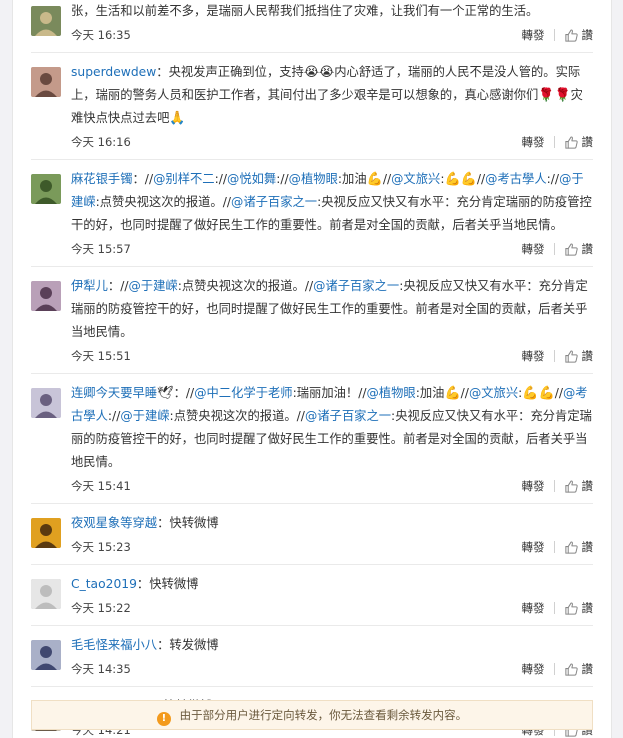 The image size is (623, 738). Describe the element at coordinates (332, 669) in the screenshot. I see `repost-meta: 今天 14:35 轉發 讚` at that location.